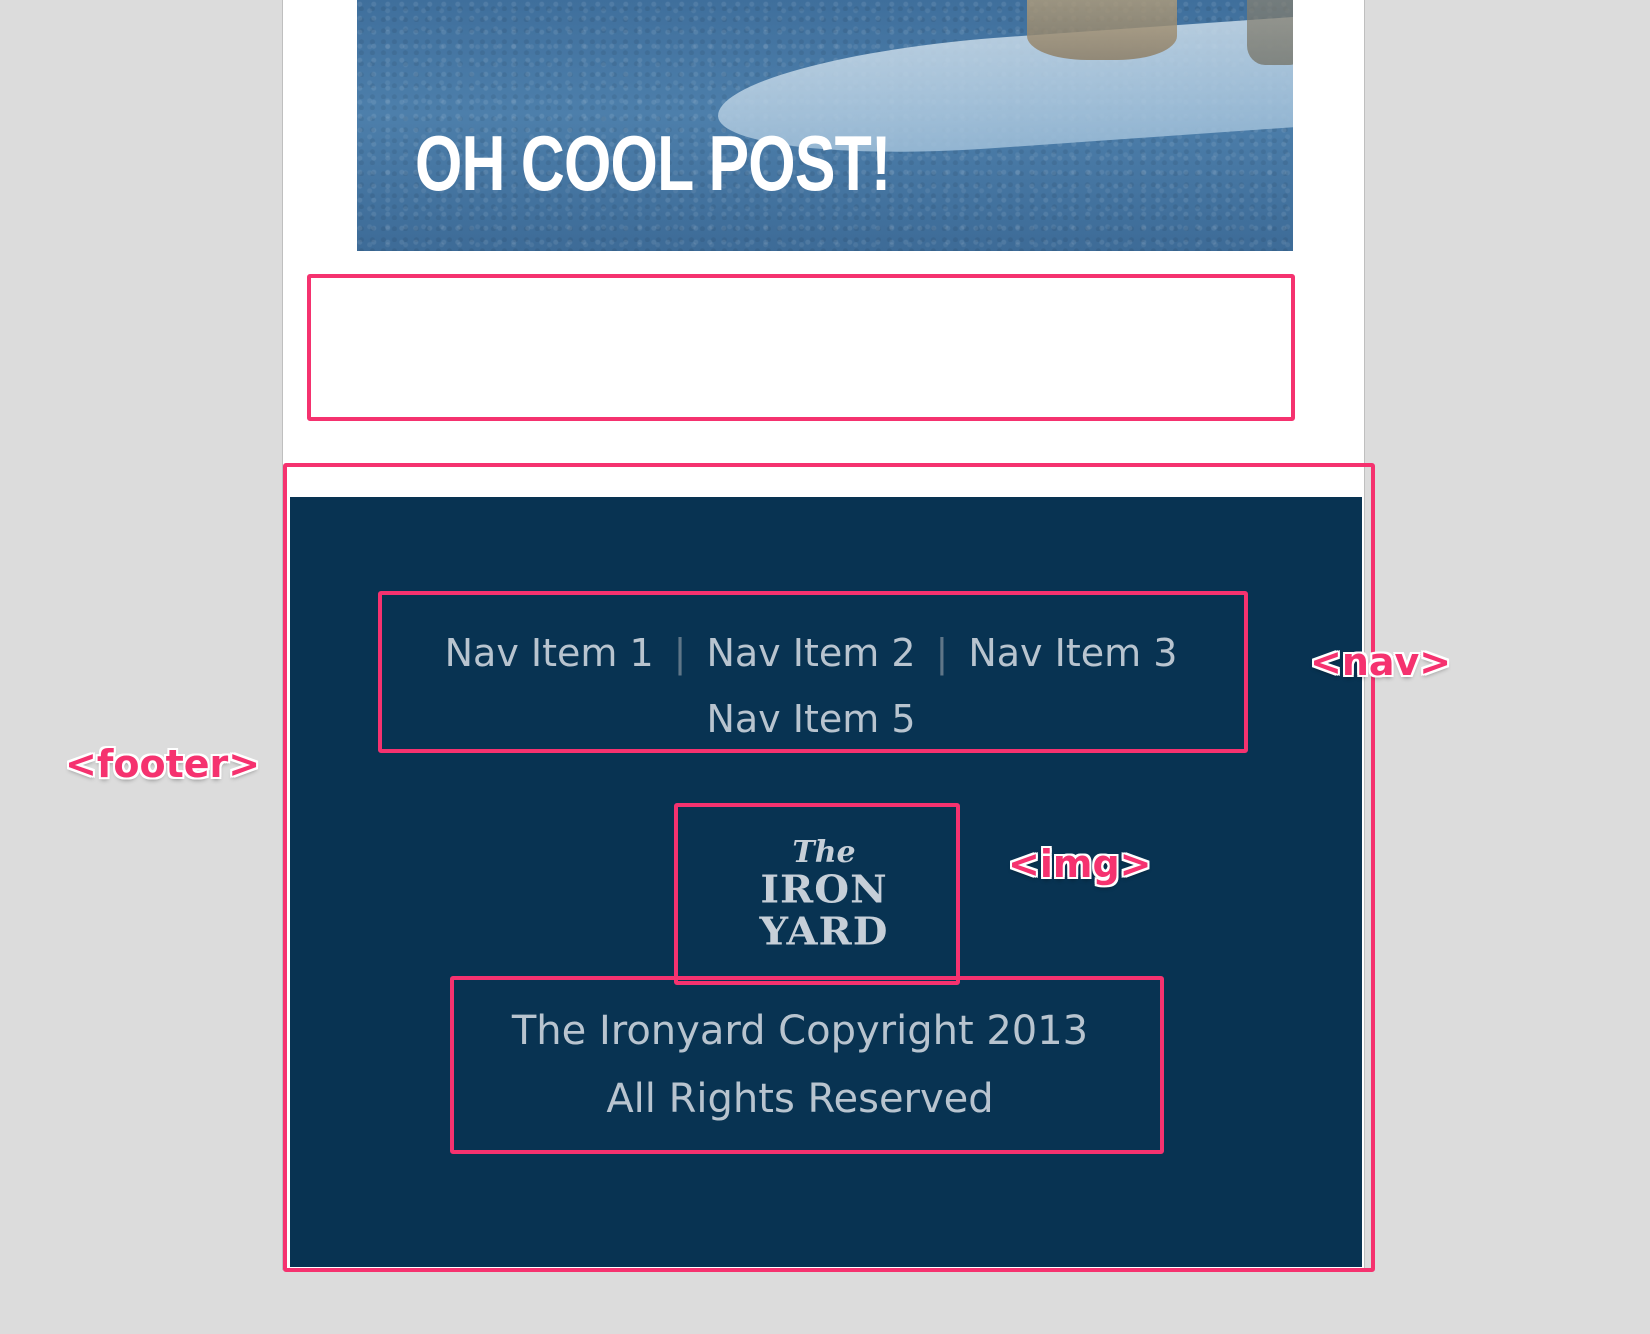 The width and height of the screenshot is (1650, 1334). I want to click on hero-title: OH COOL POST!, so click(653, 163).